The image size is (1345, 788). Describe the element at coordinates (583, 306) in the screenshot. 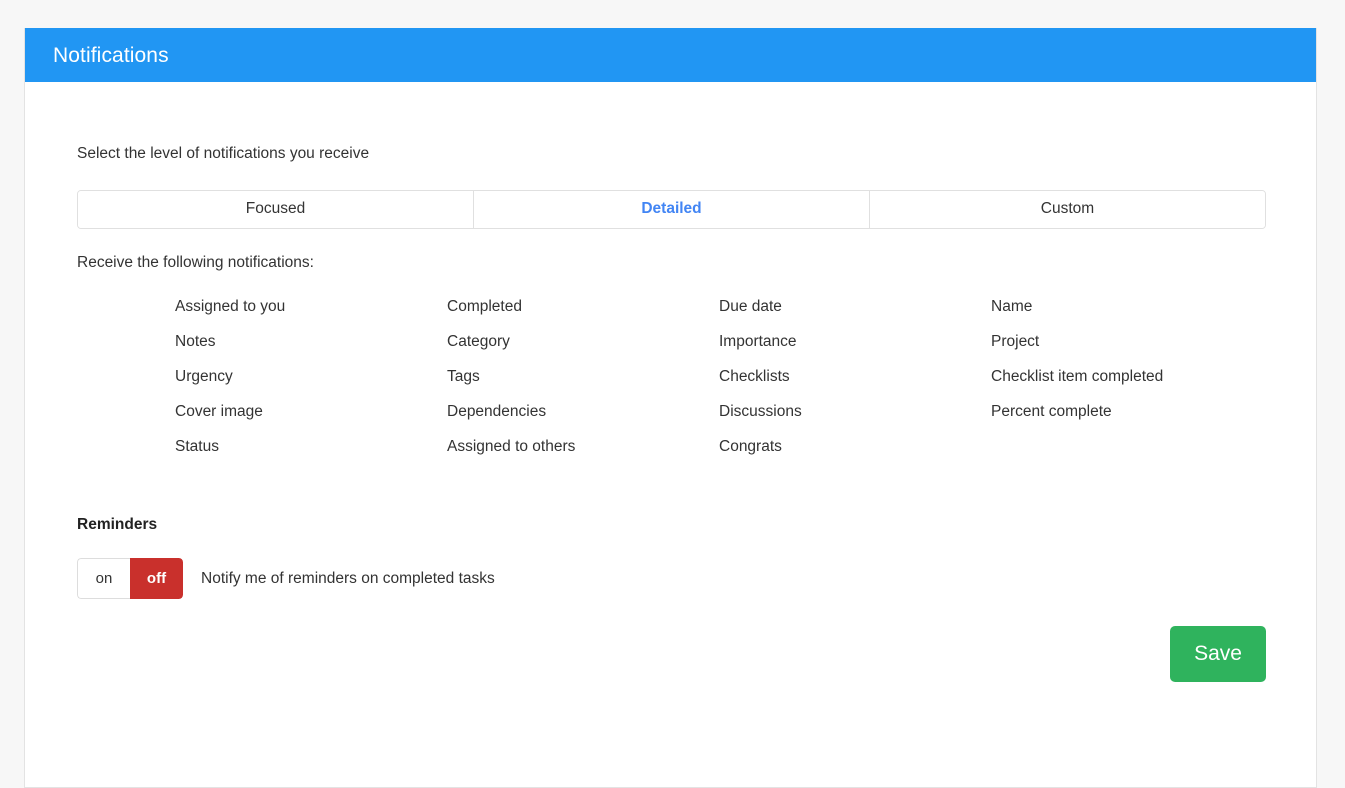

I see `notification-item-completed: Completed` at that location.